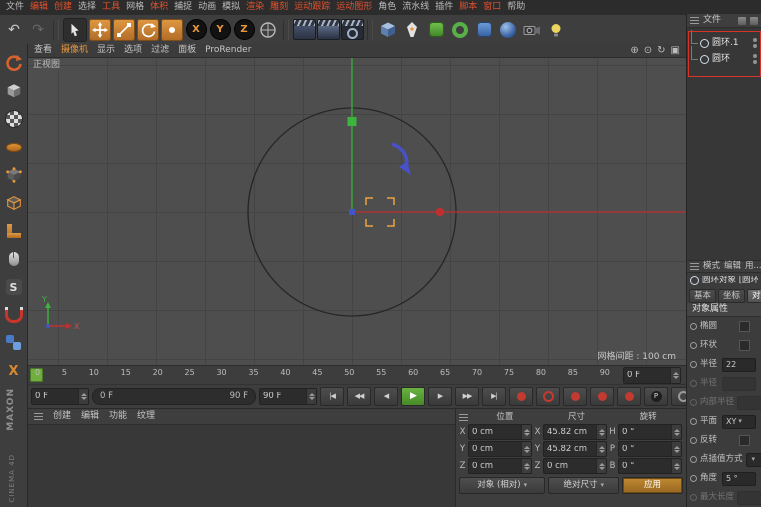  I want to click on coord-mode-dropdown: 对象 (相对) ▾, so click(502, 485).